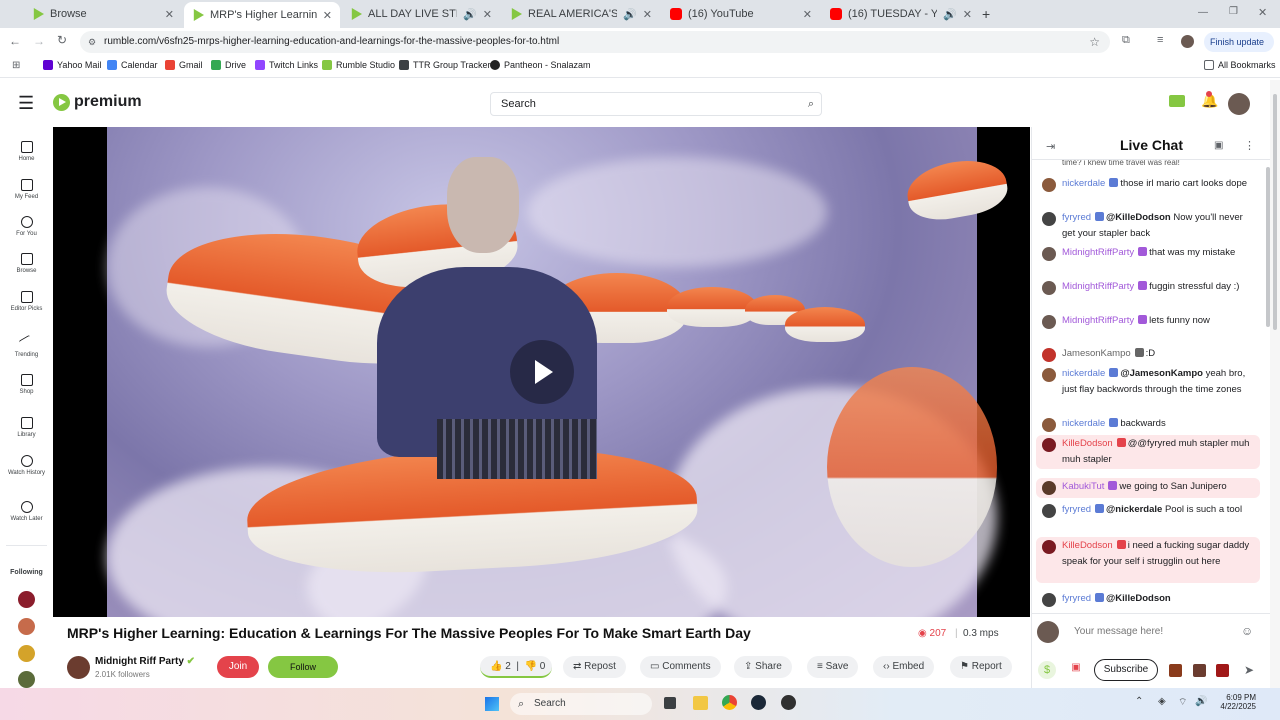  What do you see at coordinates (26, 346) in the screenshot?
I see `nav-trending: Trending` at bounding box center [26, 346].